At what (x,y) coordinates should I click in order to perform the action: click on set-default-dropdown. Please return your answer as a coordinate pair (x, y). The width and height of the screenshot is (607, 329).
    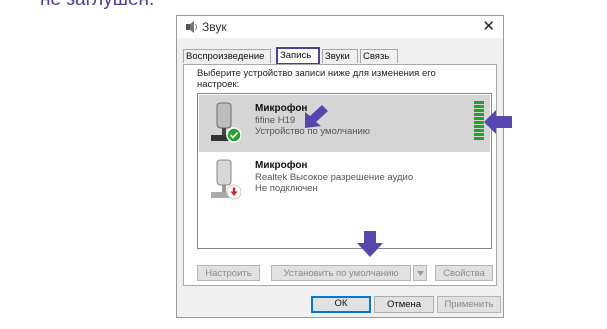
    Looking at the image, I should click on (420, 273).